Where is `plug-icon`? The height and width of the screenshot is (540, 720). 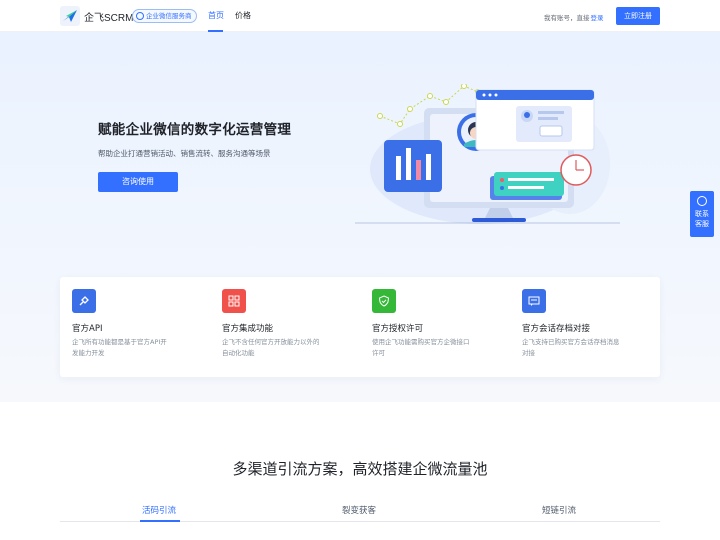 plug-icon is located at coordinates (84, 301).